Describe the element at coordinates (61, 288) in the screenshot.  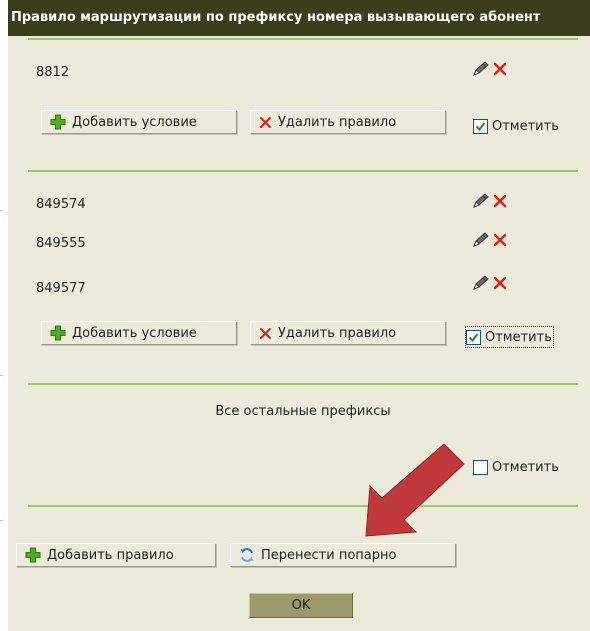
I see `prefix-value: 849577` at that location.